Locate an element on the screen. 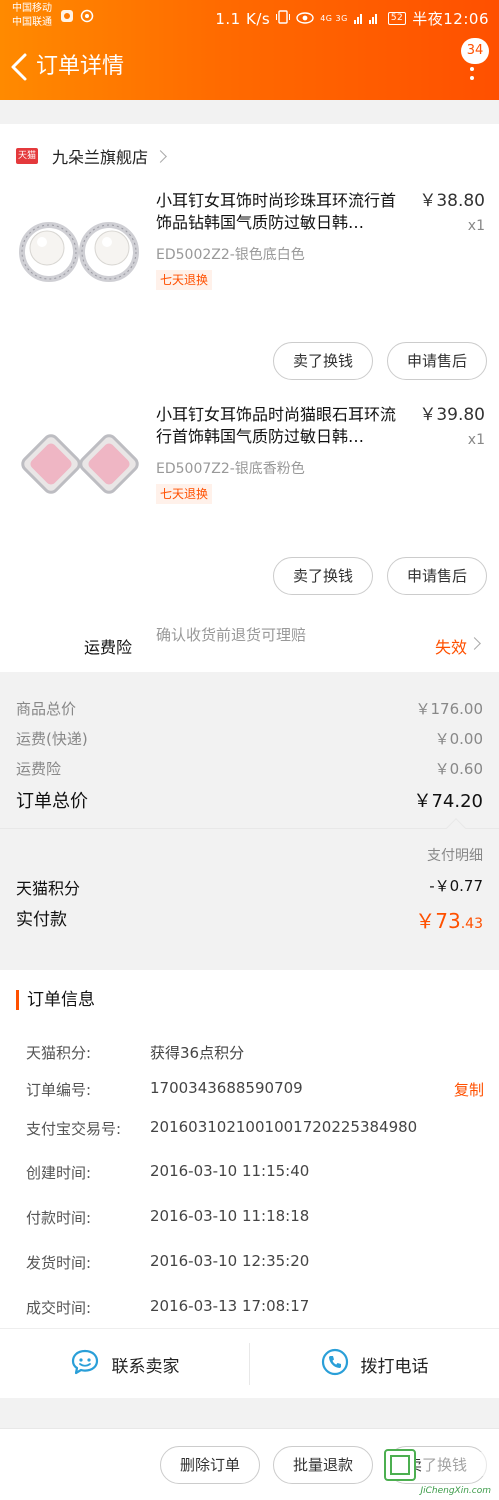 The height and width of the screenshot is (1500, 499). paid-amount: ￥73.43 is located at coordinates (449, 919).